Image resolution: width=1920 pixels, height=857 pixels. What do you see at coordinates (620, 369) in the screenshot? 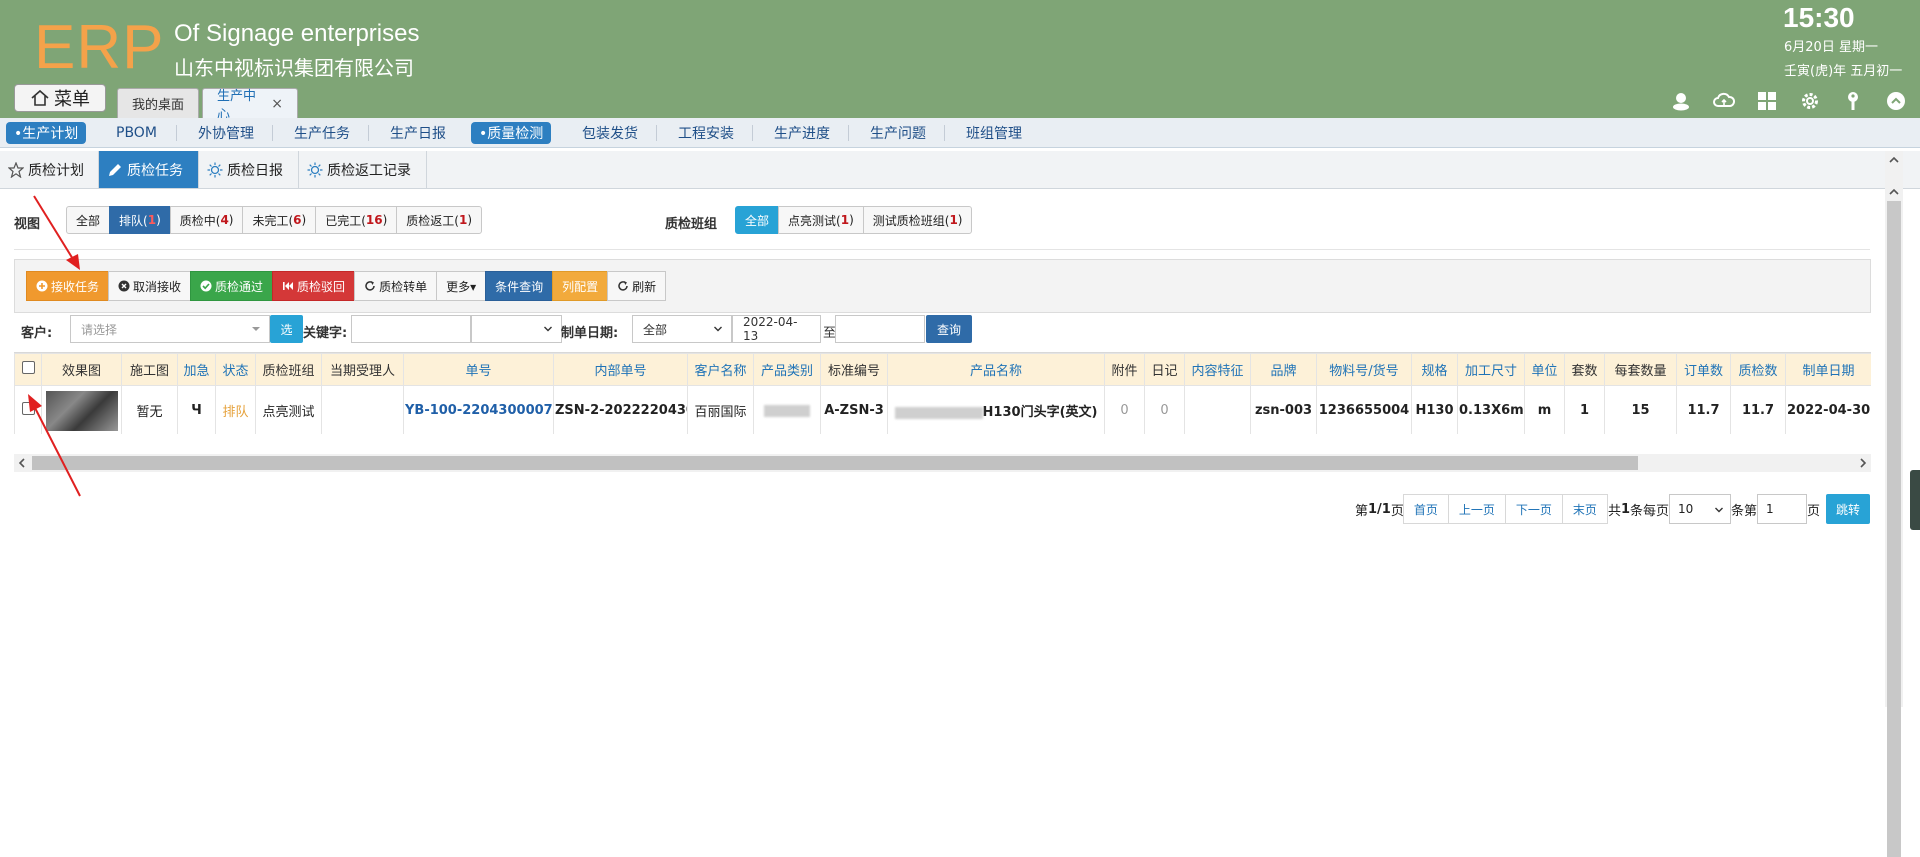
I see `column-header: 内部单号` at bounding box center [620, 369].